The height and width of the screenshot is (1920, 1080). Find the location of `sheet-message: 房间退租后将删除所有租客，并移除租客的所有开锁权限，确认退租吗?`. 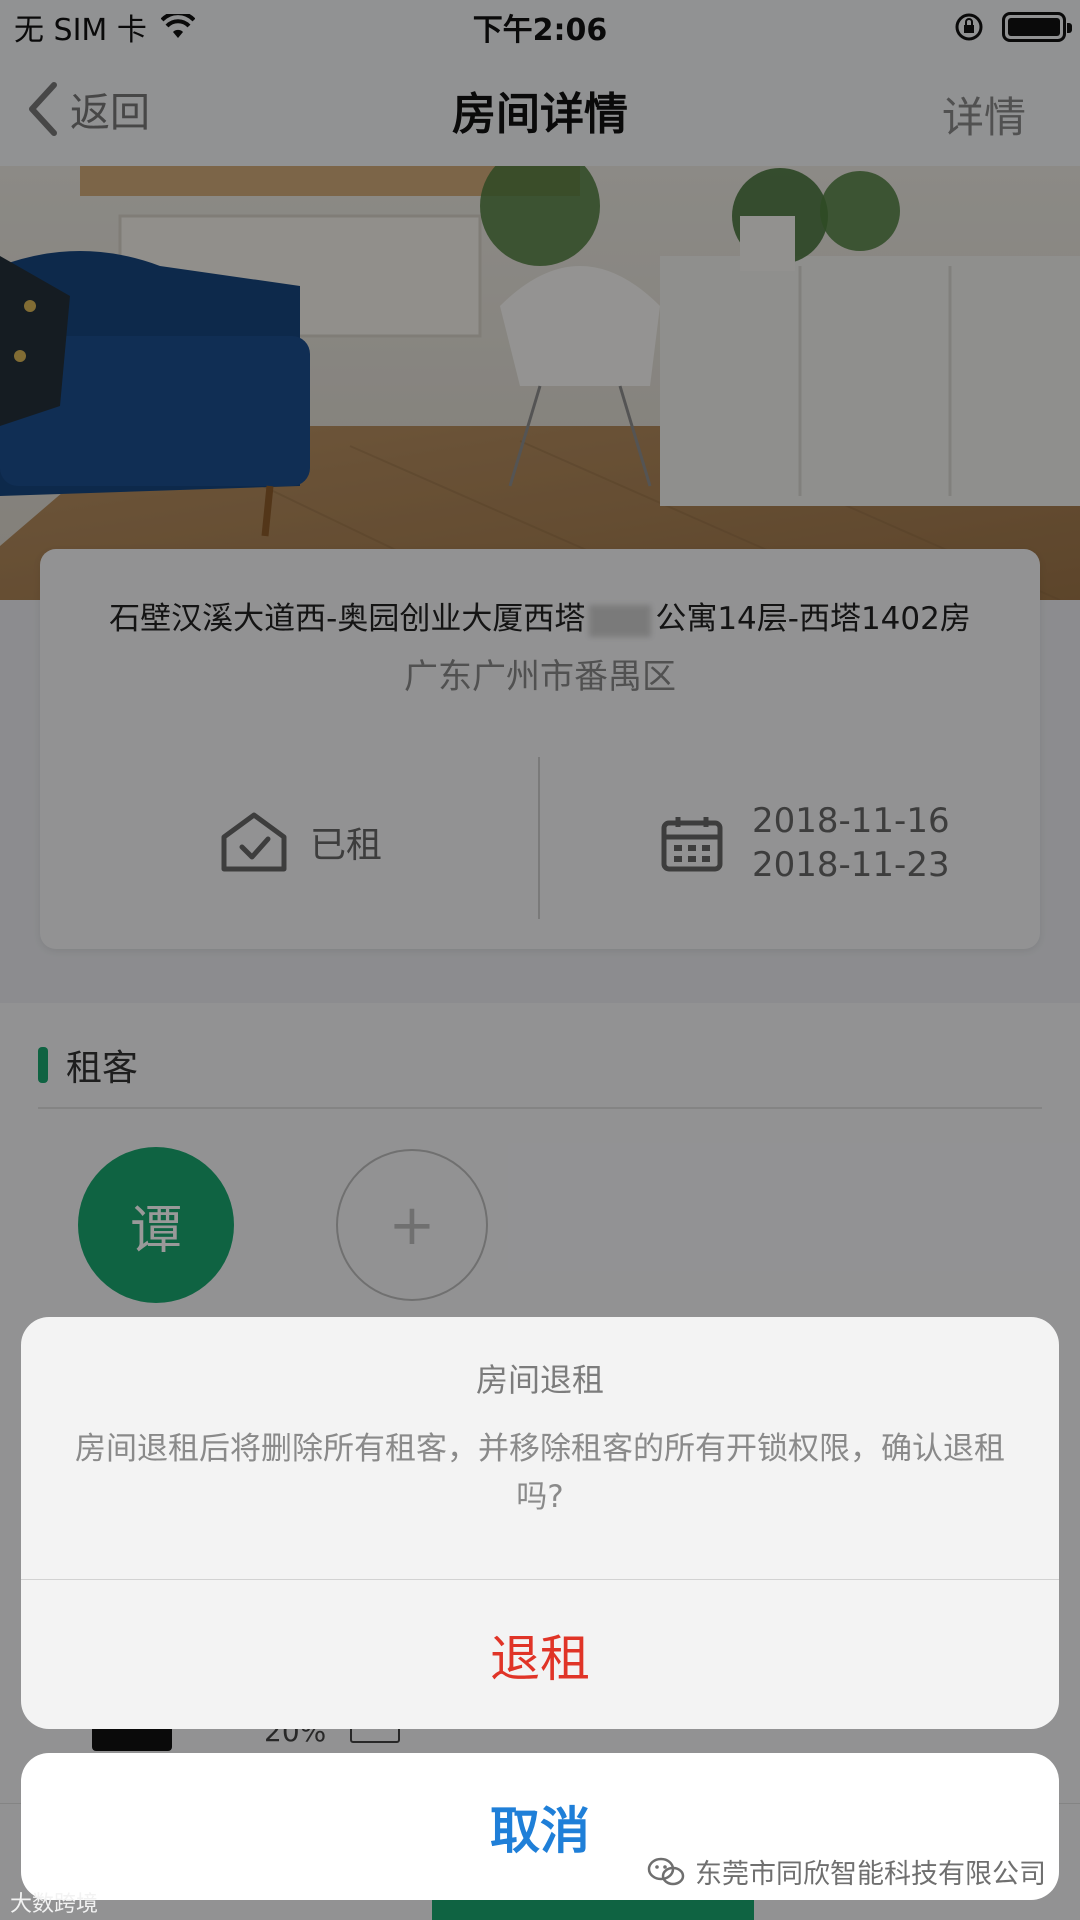

sheet-message: 房间退租后将删除所有租客，并移除租客的所有开锁权限，确认退租吗? is located at coordinates (540, 1473).